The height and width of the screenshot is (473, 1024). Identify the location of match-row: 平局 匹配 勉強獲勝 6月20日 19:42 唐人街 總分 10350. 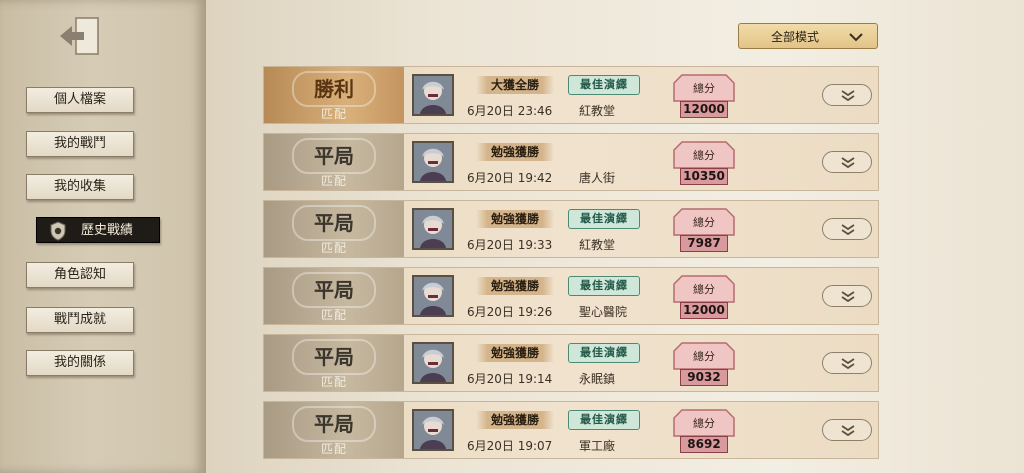
(571, 162).